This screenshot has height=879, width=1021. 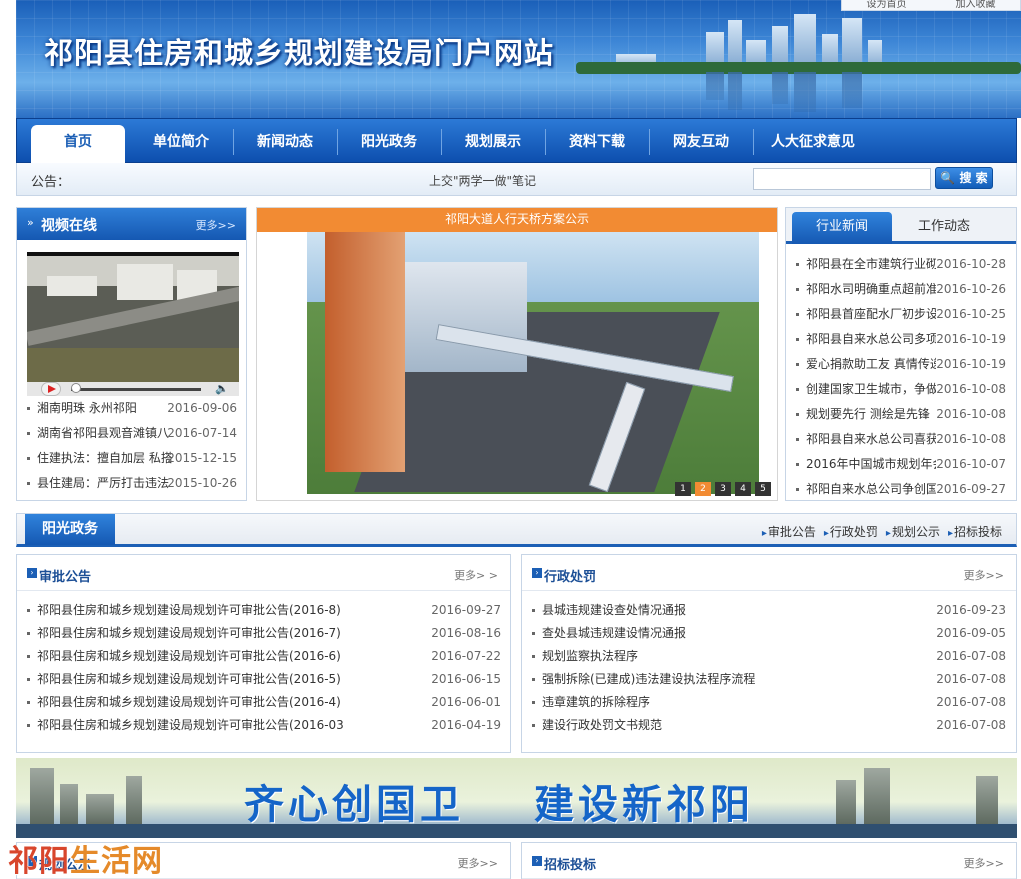 What do you see at coordinates (85, 861) in the screenshot?
I see `watermark-logo: 祁阳生活网` at bounding box center [85, 861].